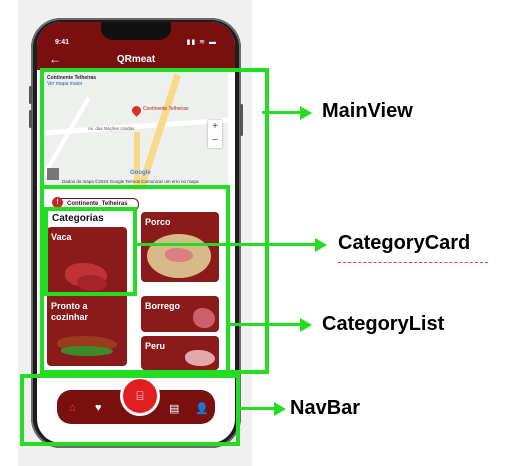  I want to click on navbar-highlight-box, so click(130, 410).